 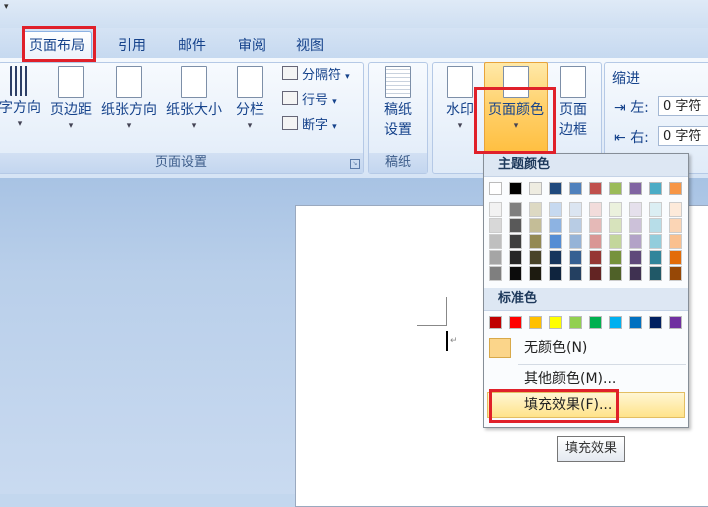 I want to click on indent-right-input: 0 字符, so click(x=683, y=136).